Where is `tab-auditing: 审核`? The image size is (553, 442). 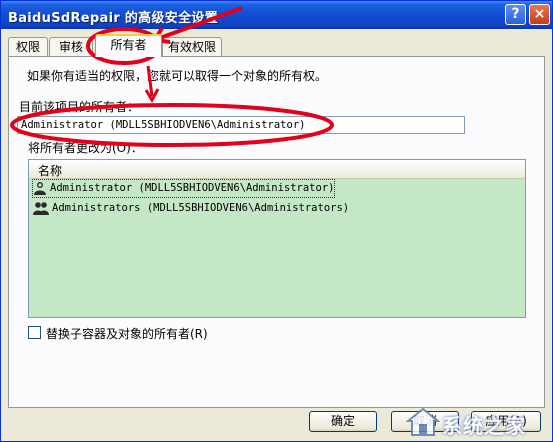 tab-auditing: 审核 is located at coordinates (71, 46).